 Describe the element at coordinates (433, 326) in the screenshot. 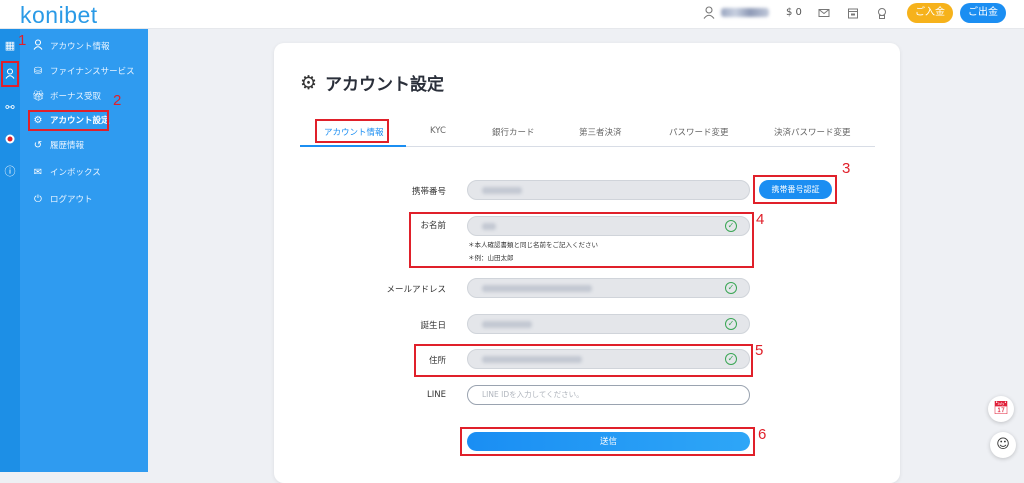

I see `birthday-label: 誕生日` at that location.